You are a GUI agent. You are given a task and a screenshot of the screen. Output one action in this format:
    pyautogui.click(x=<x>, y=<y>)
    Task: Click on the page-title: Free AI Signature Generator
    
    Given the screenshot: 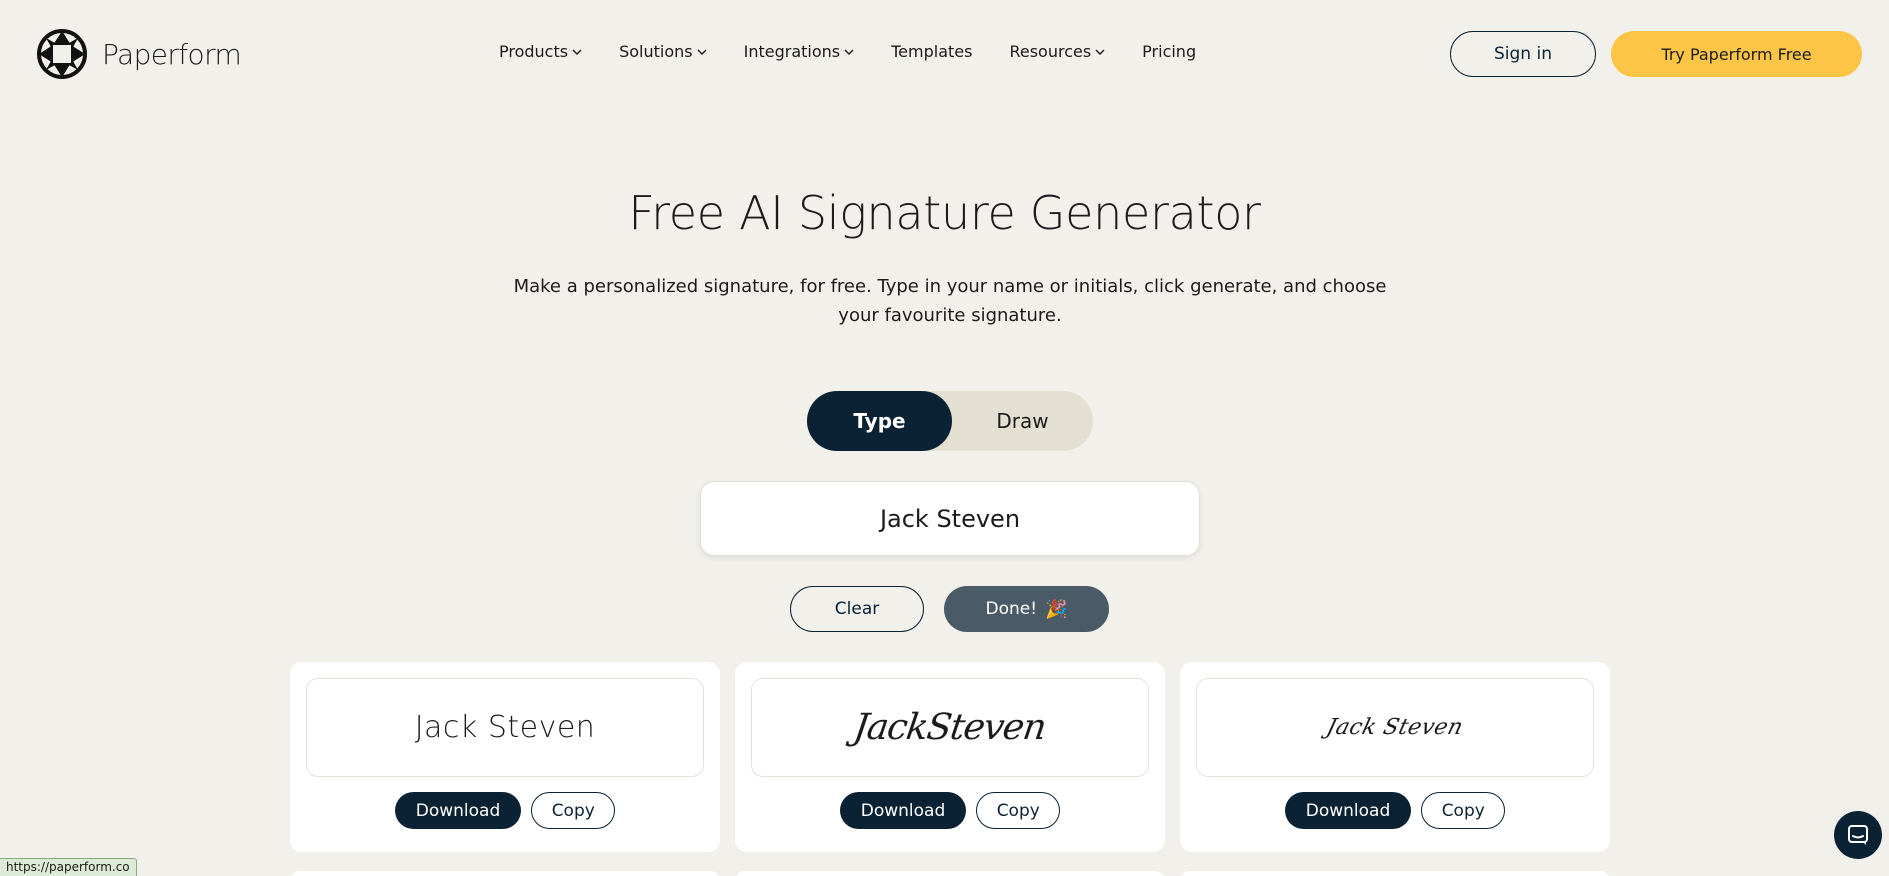 What is the action you would take?
    pyautogui.click(x=944, y=213)
    